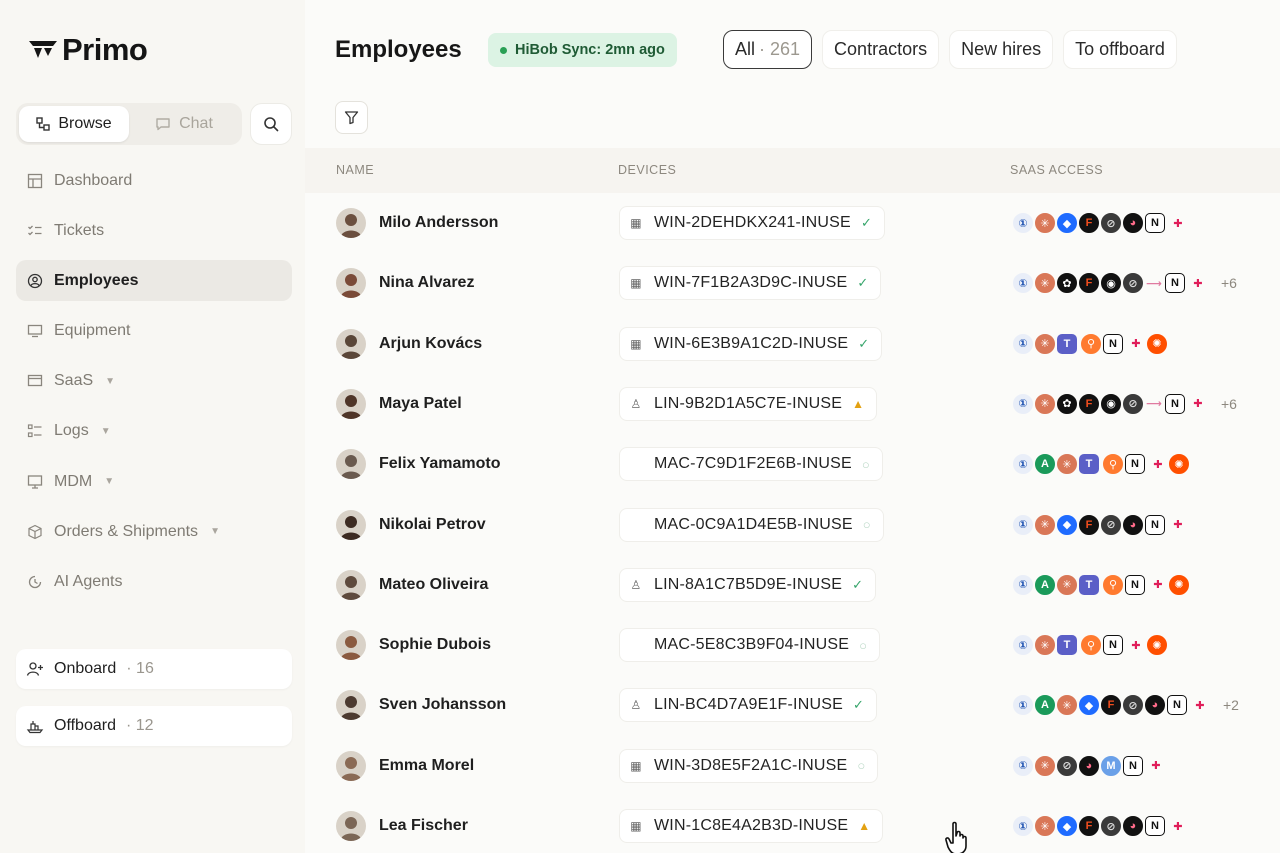 The height and width of the screenshot is (853, 1280). Describe the element at coordinates (420, 404) in the screenshot. I see `employee-name: Maya Patel` at that location.